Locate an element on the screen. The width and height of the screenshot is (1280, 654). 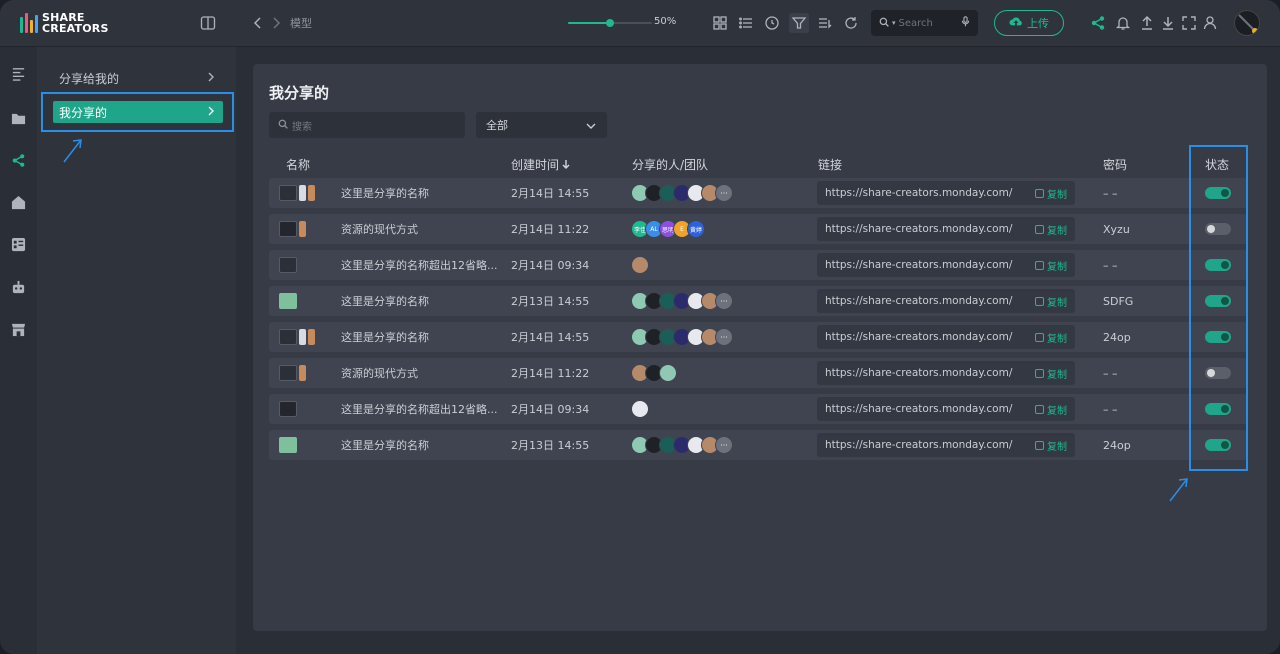
zoom-slider-handle is located at coordinates (610, 23).